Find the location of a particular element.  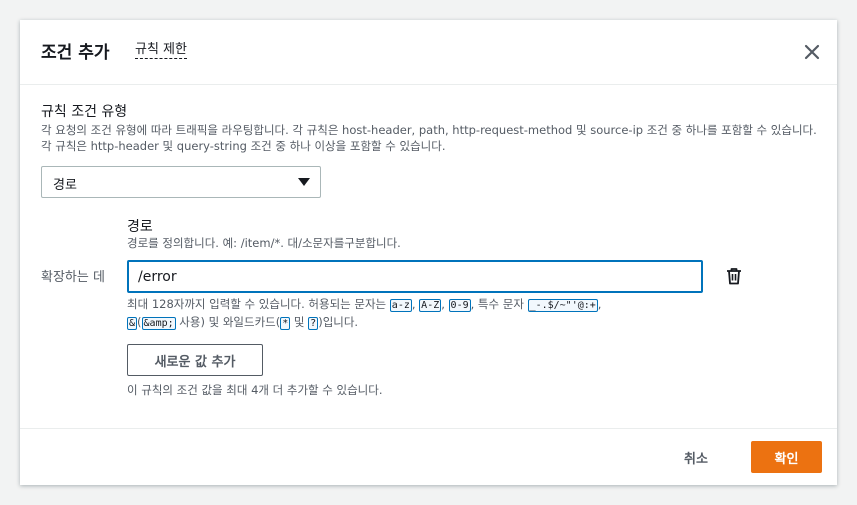

path-label: 경로 is located at coordinates (140, 227).